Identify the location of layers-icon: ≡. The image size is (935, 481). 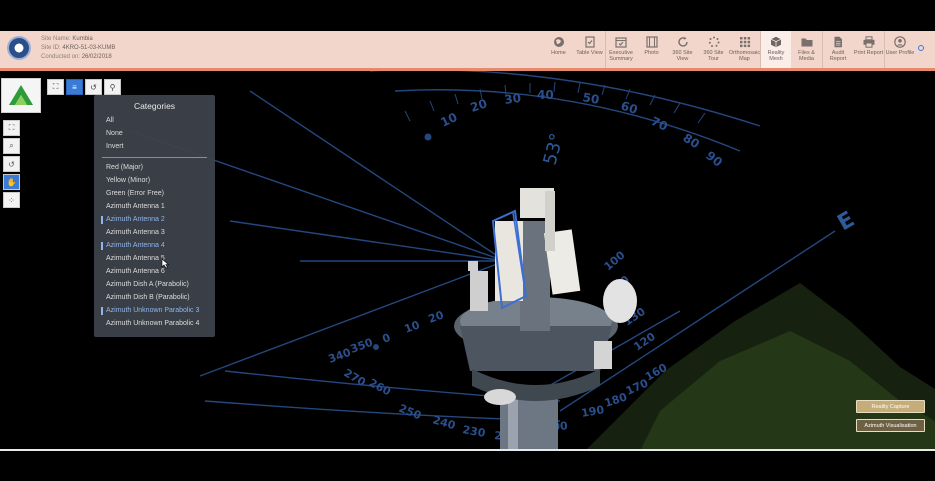
(74, 87).